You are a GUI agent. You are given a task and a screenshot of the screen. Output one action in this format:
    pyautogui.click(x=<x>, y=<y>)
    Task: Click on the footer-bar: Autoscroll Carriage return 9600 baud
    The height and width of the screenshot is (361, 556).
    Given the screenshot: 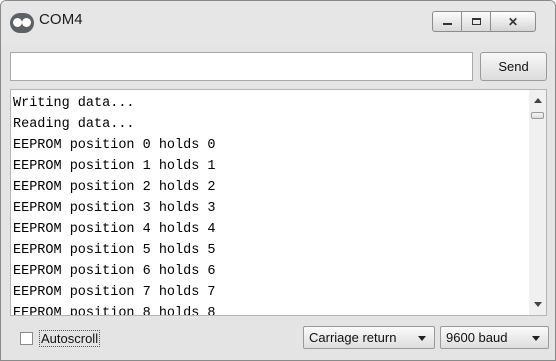 What is the action you would take?
    pyautogui.click(x=278, y=338)
    